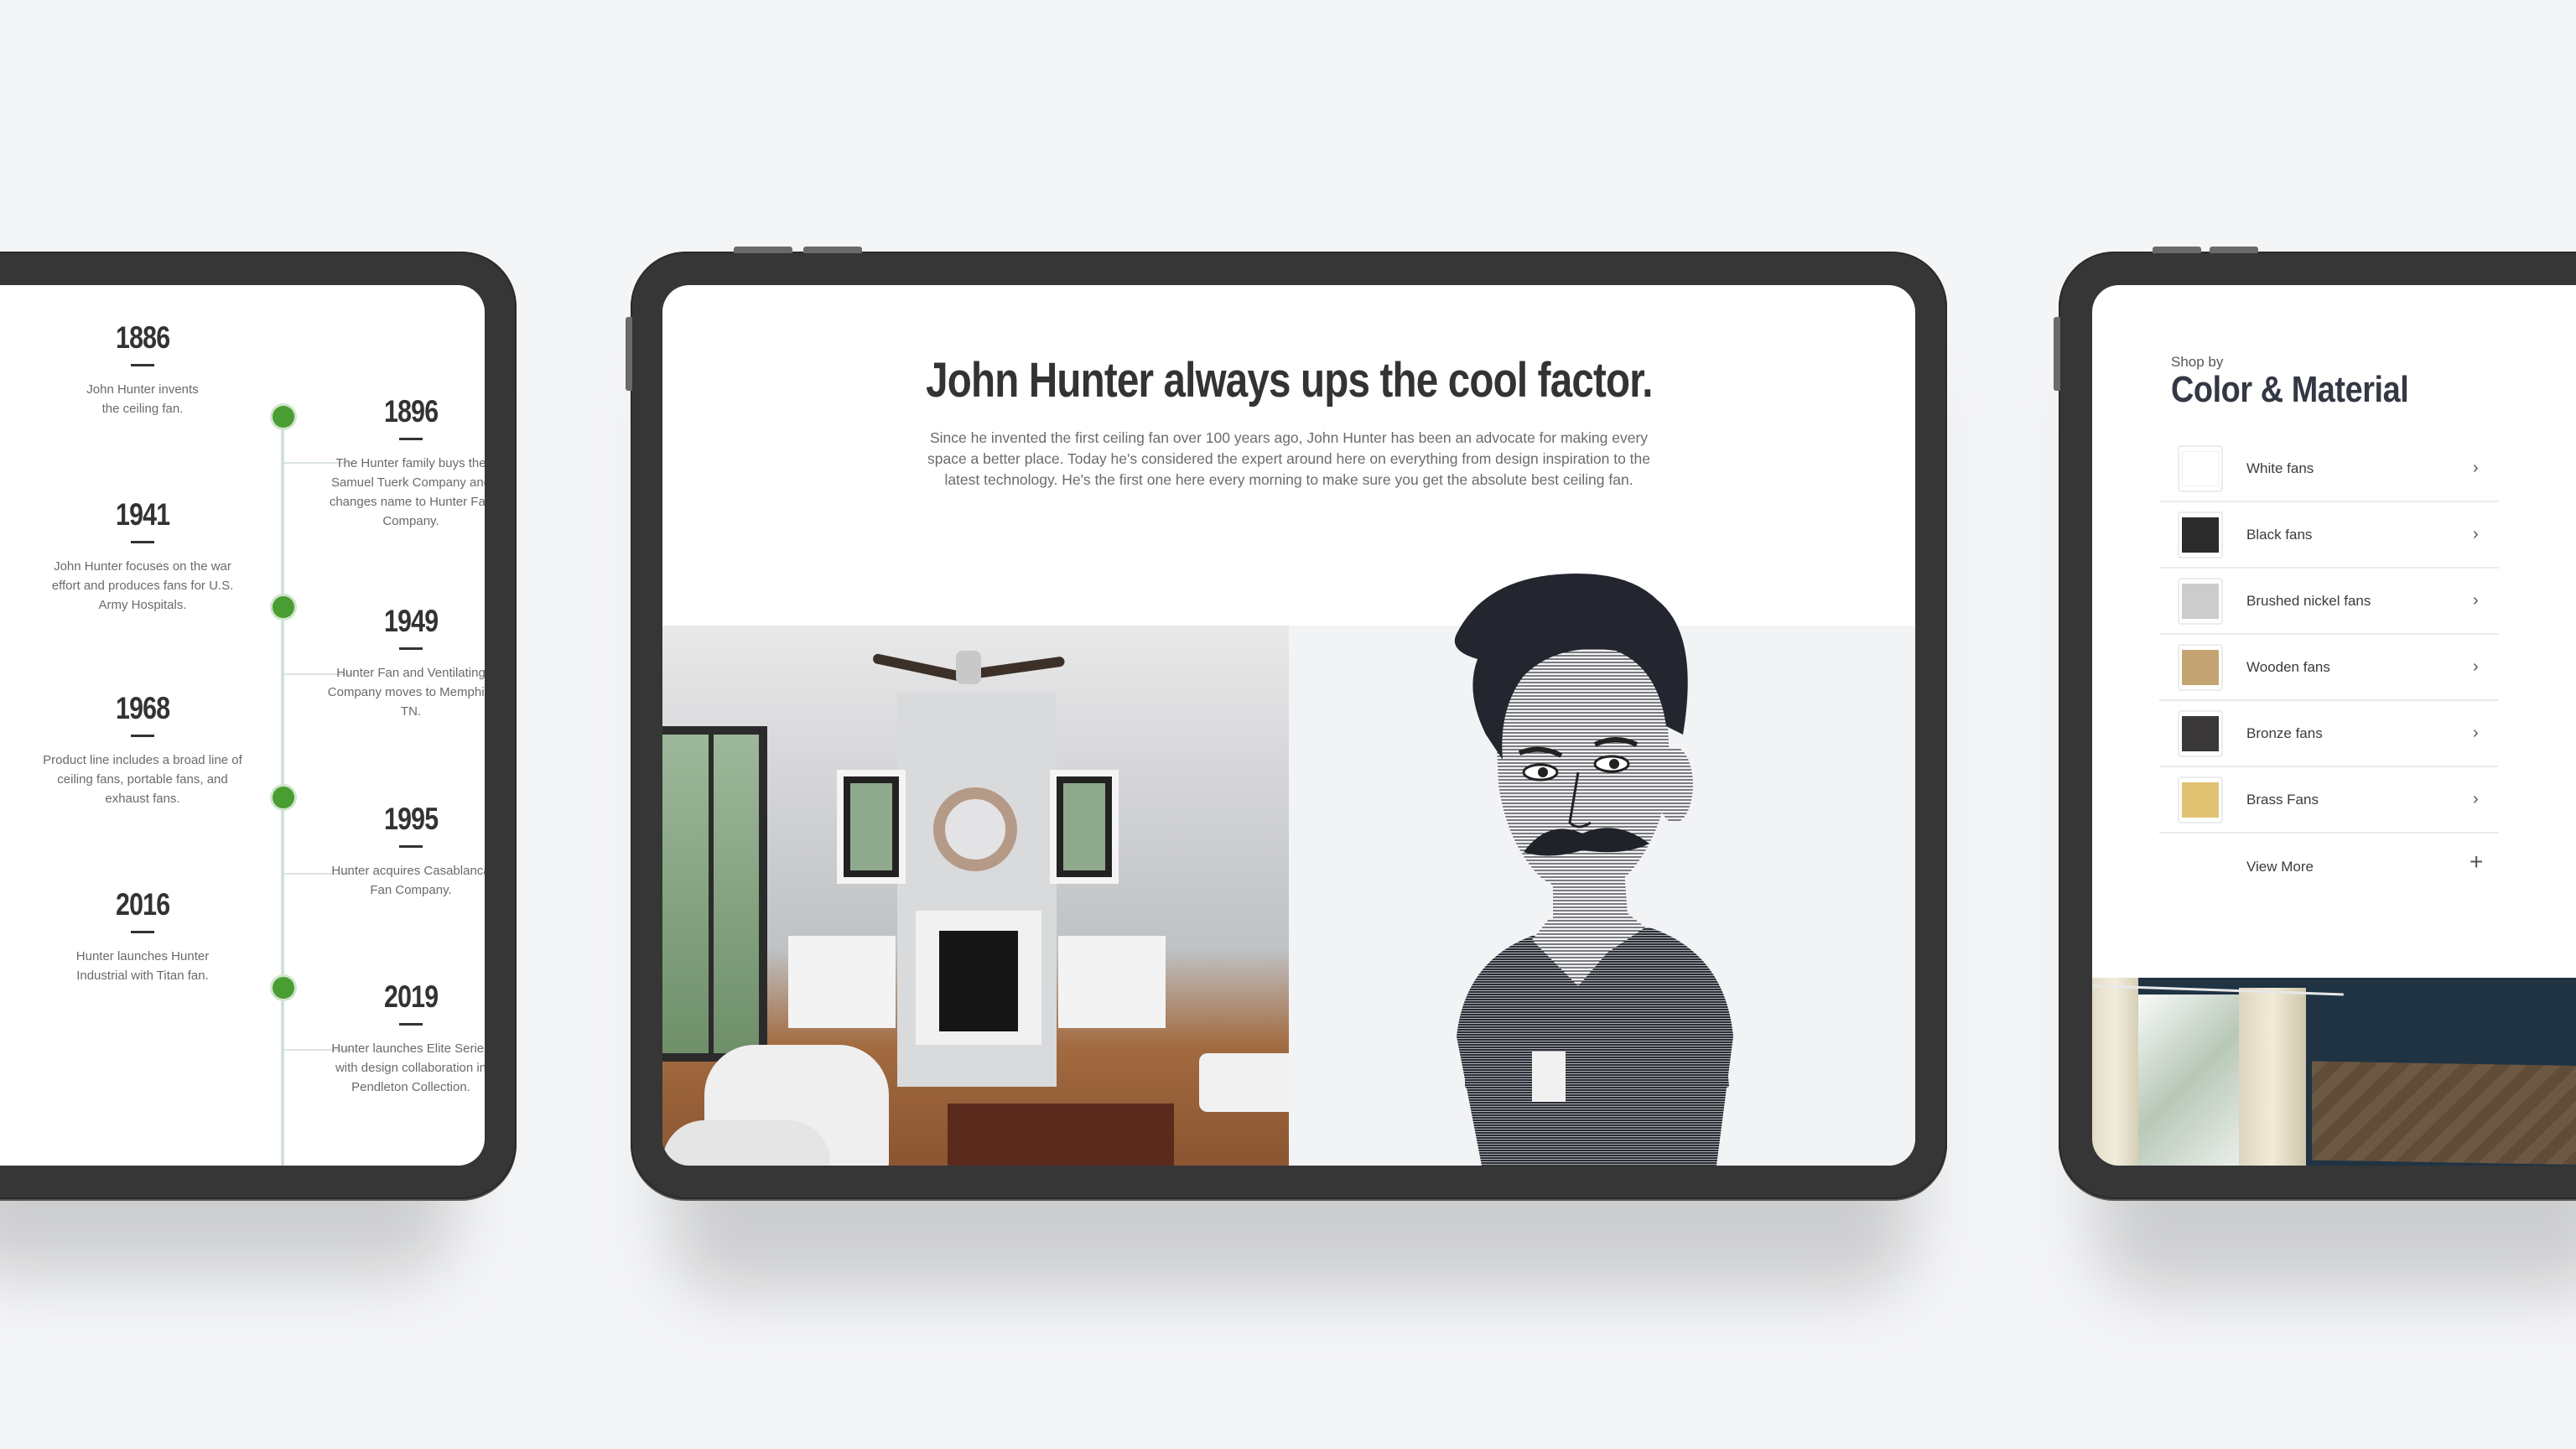 This screenshot has height=1449, width=2576. I want to click on timeline-year: 1896, so click(411, 411).